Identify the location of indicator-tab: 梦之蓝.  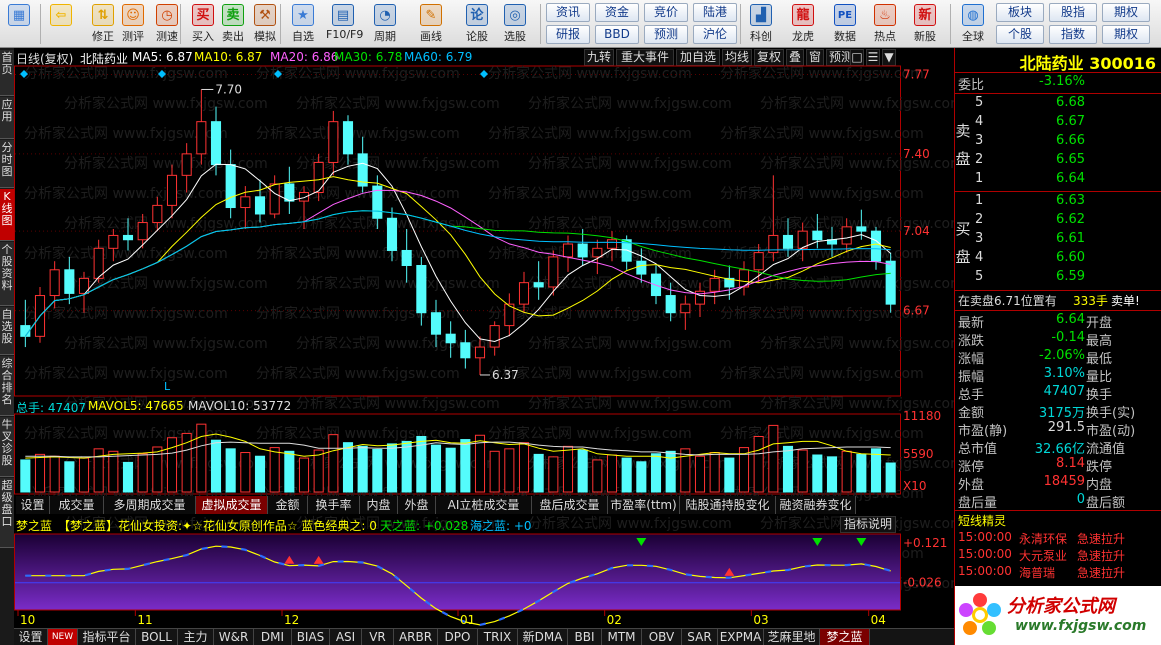
(845, 637).